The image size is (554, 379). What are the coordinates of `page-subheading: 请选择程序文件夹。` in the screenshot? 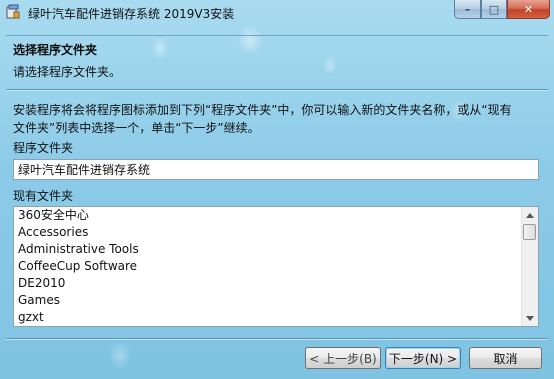 It's located at (67, 72).